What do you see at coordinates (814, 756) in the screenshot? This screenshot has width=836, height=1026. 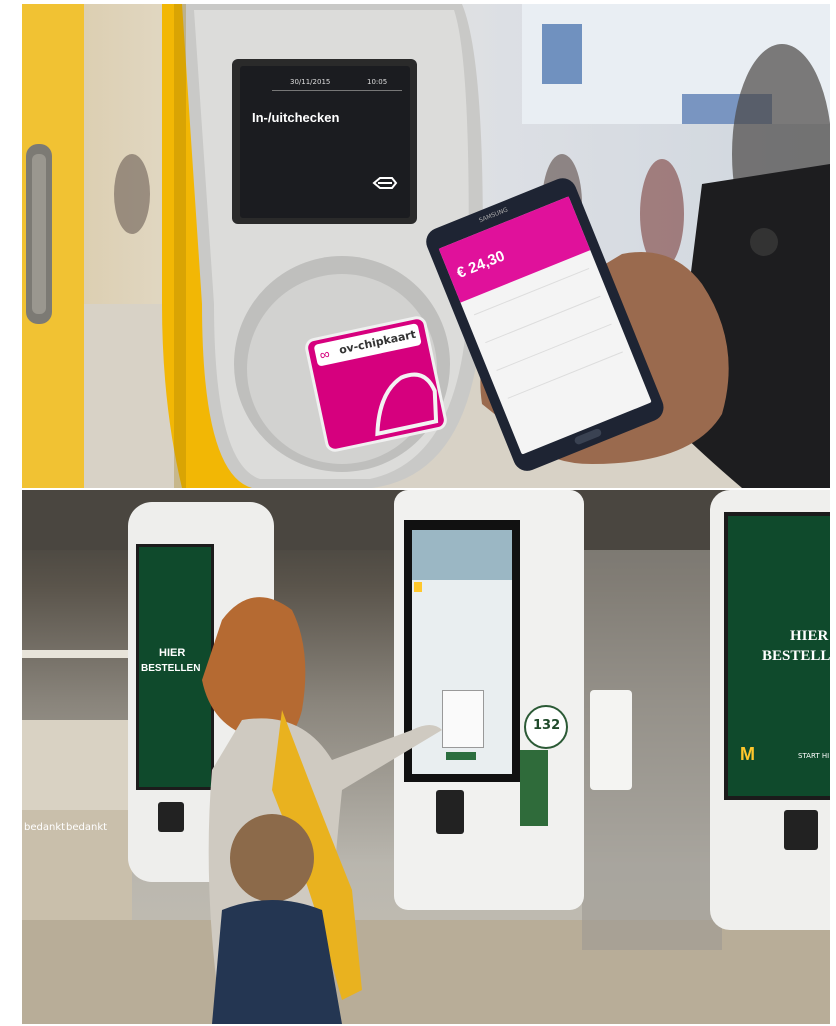 I see `kiosk-right-start-label: START HI` at bounding box center [814, 756].